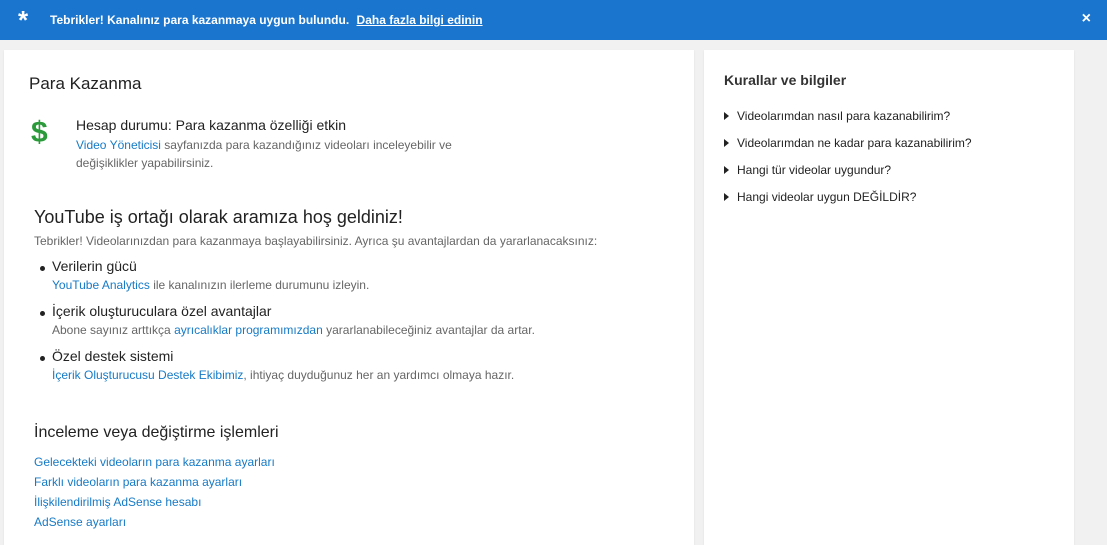  Describe the element at coordinates (101, 285) in the screenshot. I see `youtube-analytics-link: YouTube Analytics` at that location.